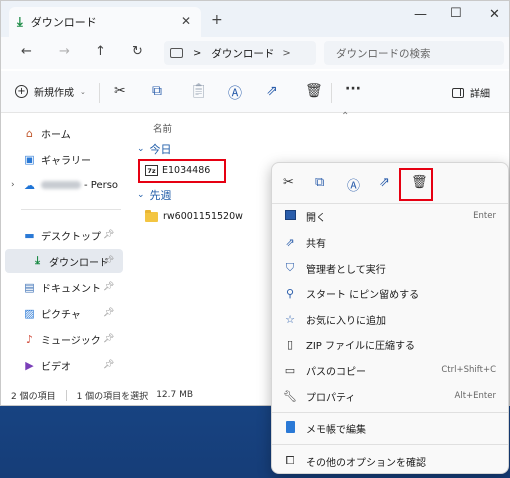 Image resolution: width=510 pixels, height=478 pixels. Describe the element at coordinates (484, 216) in the screenshot. I see `menu-item-shortcut: Enter` at that location.